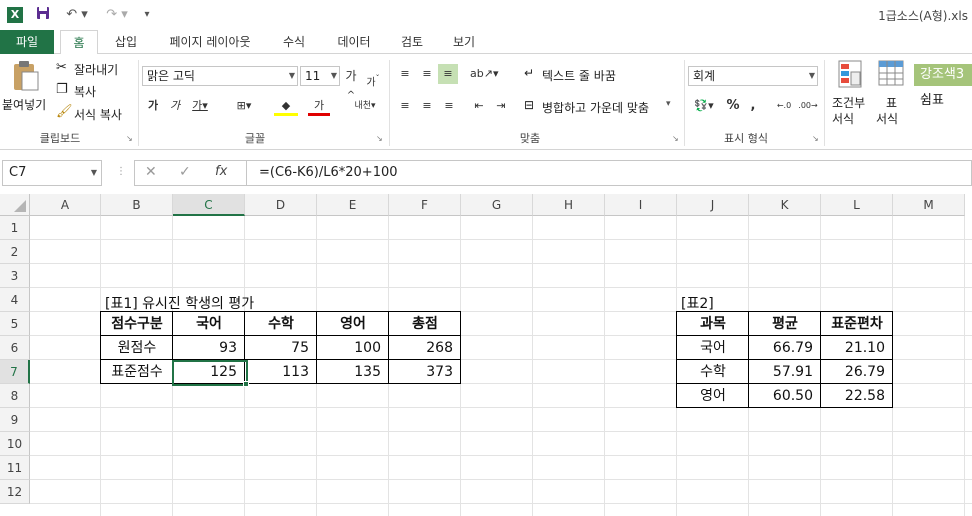  What do you see at coordinates (850, 76) in the screenshot?
I see `conditional-format-icon` at bounding box center [850, 76].